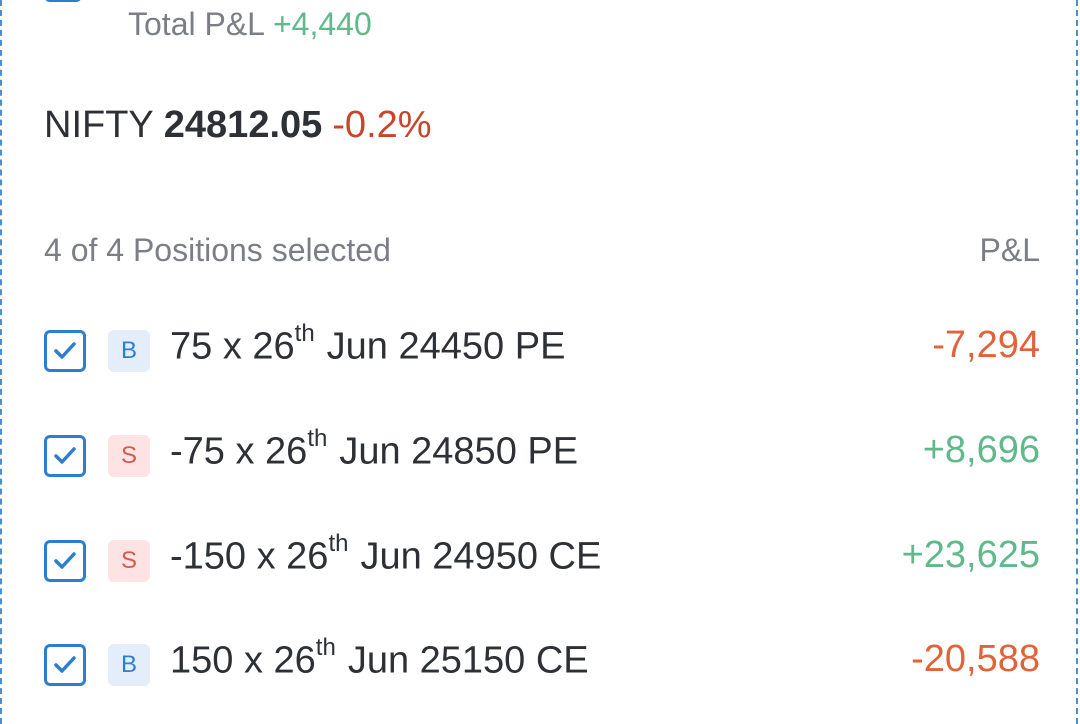 Image resolution: width=1080 pixels, height=724 pixels. Describe the element at coordinates (975, 659) in the screenshot. I see `position-pl: -20,588` at that location.